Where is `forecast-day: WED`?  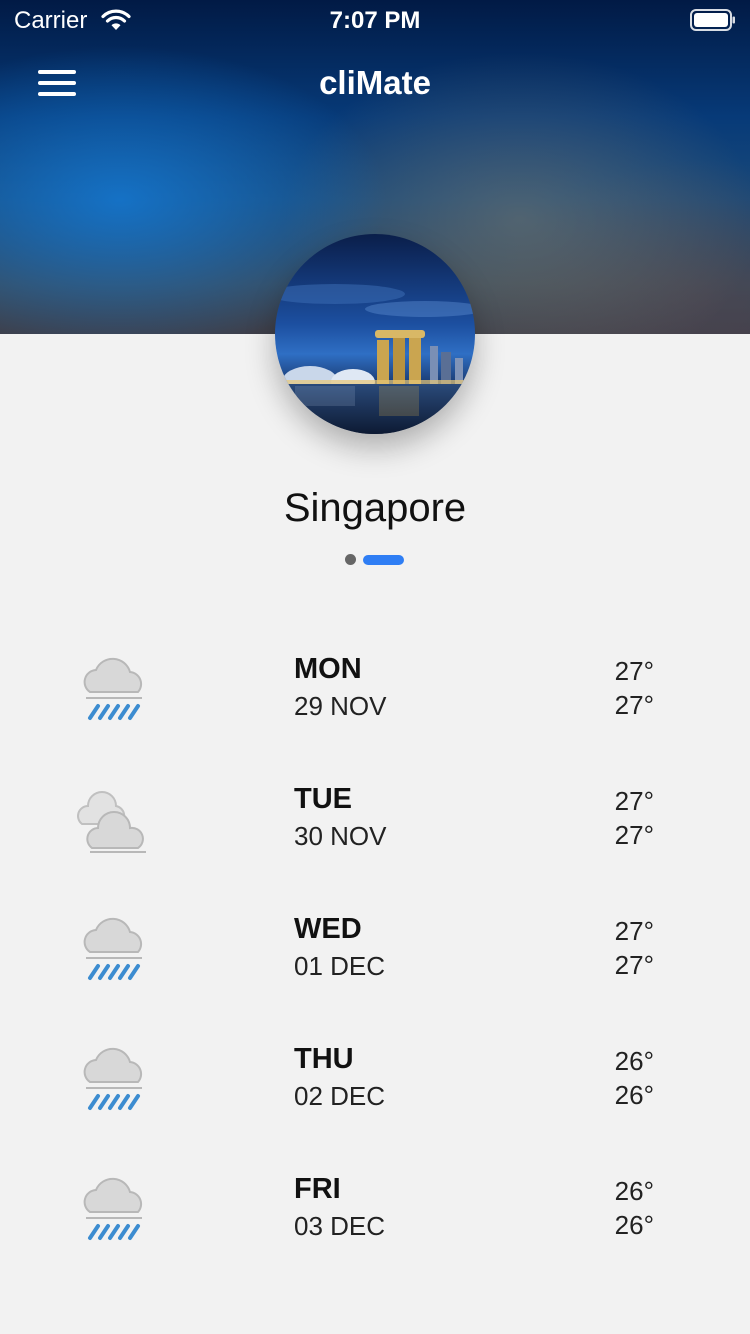
forecast-day: WED is located at coordinates (328, 929).